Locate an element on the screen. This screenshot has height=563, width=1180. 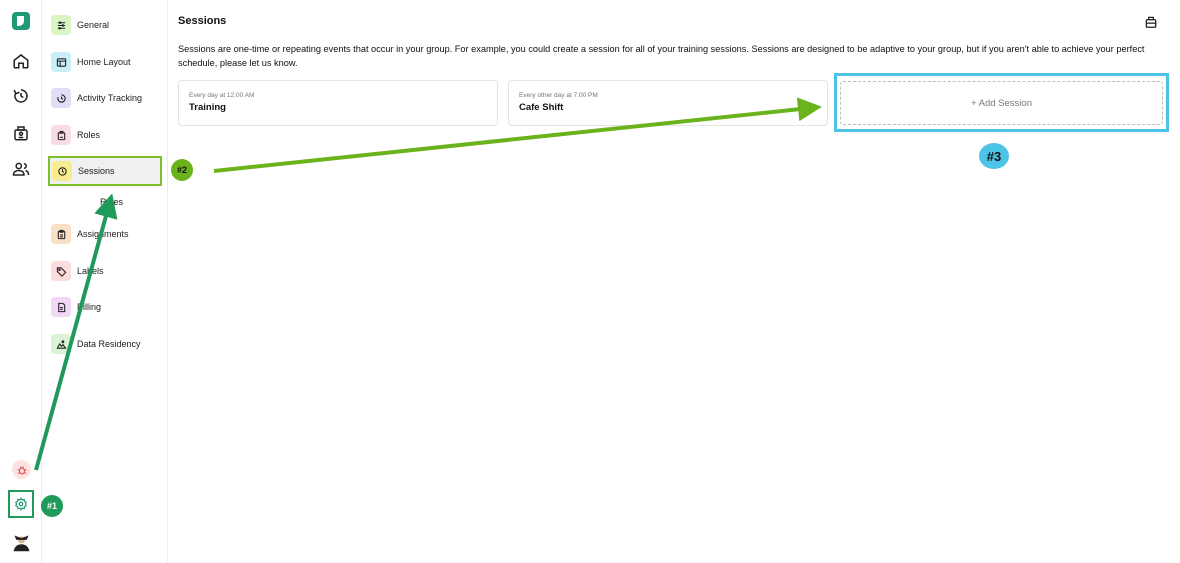
session-name: Cafe Shift is located at coordinates (541, 107).